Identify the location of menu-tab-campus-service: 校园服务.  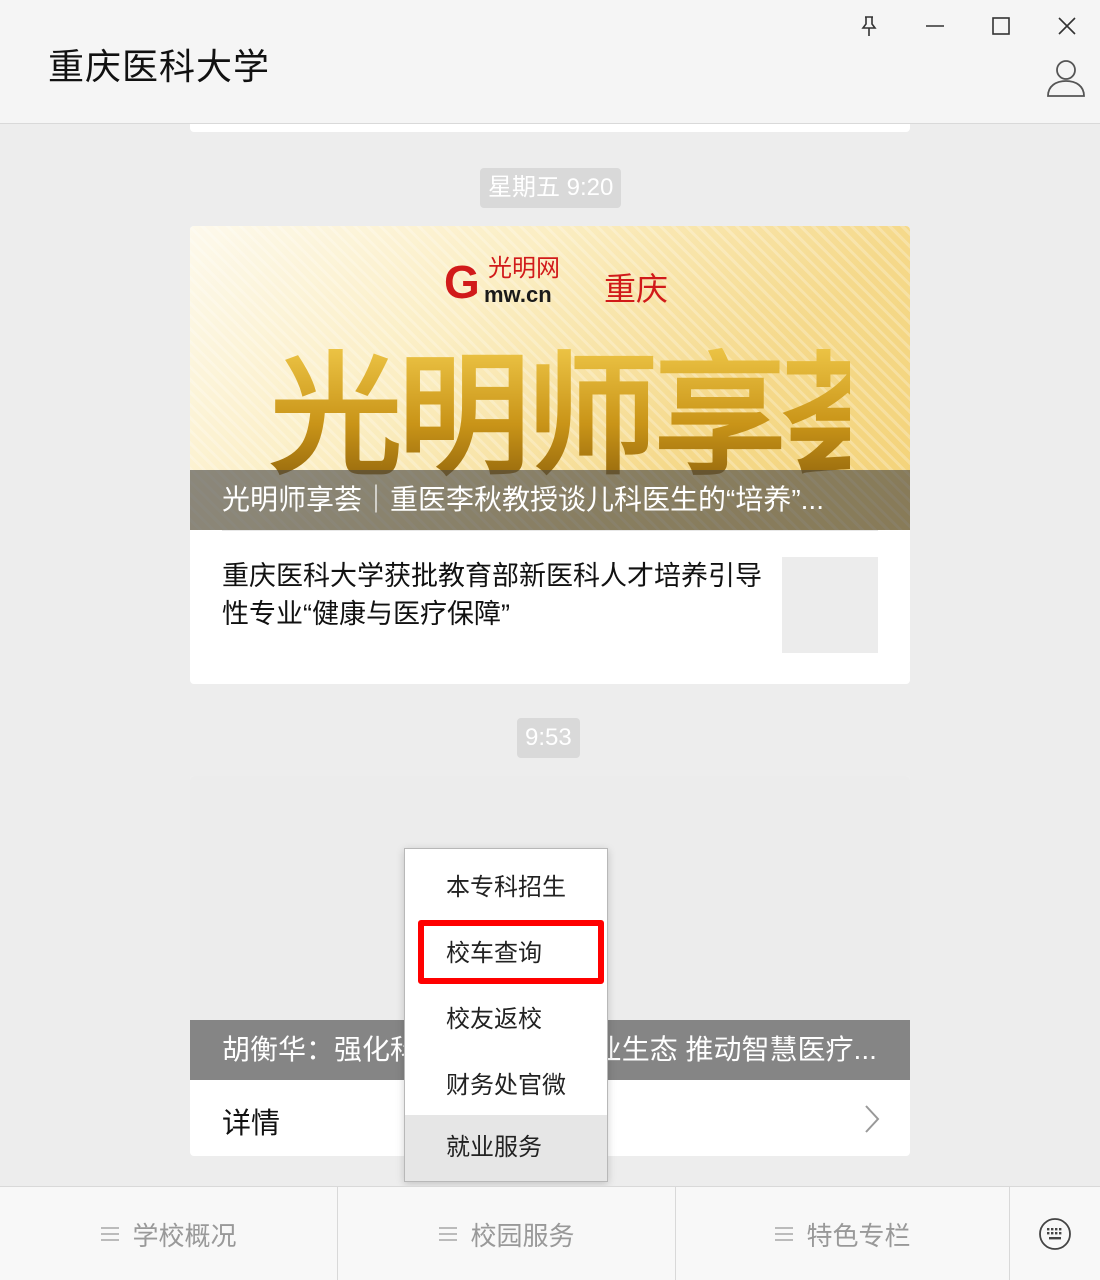
(506, 1233).